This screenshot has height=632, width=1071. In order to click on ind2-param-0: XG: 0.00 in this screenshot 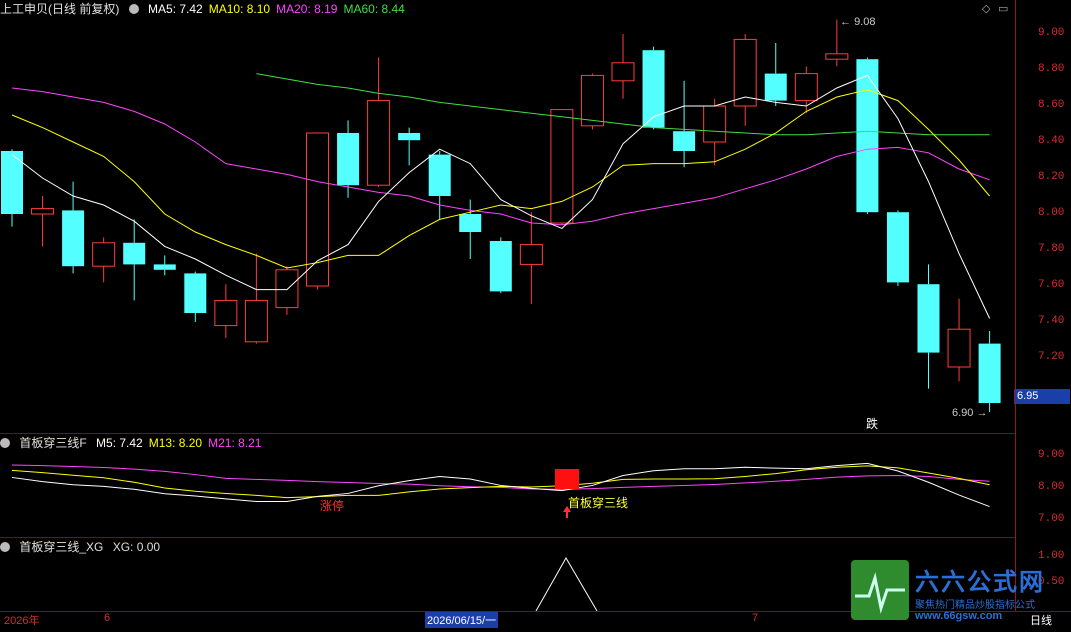, I will do `click(136, 547)`.